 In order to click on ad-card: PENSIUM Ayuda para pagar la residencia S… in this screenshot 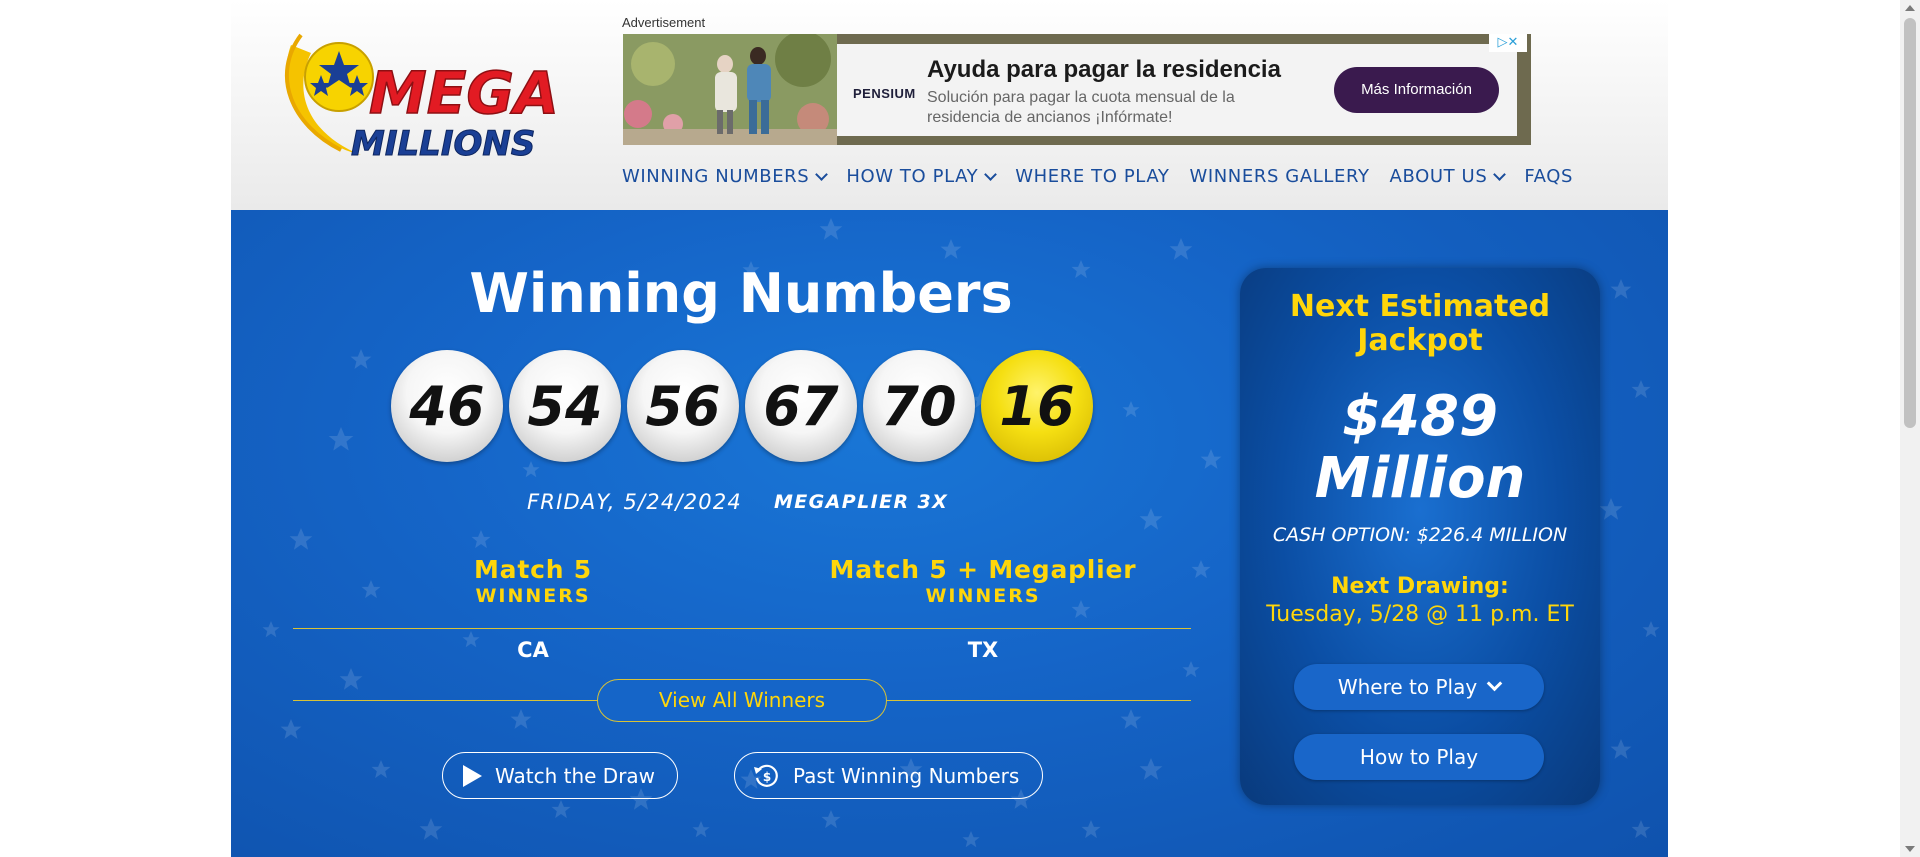, I will do `click(1177, 90)`.